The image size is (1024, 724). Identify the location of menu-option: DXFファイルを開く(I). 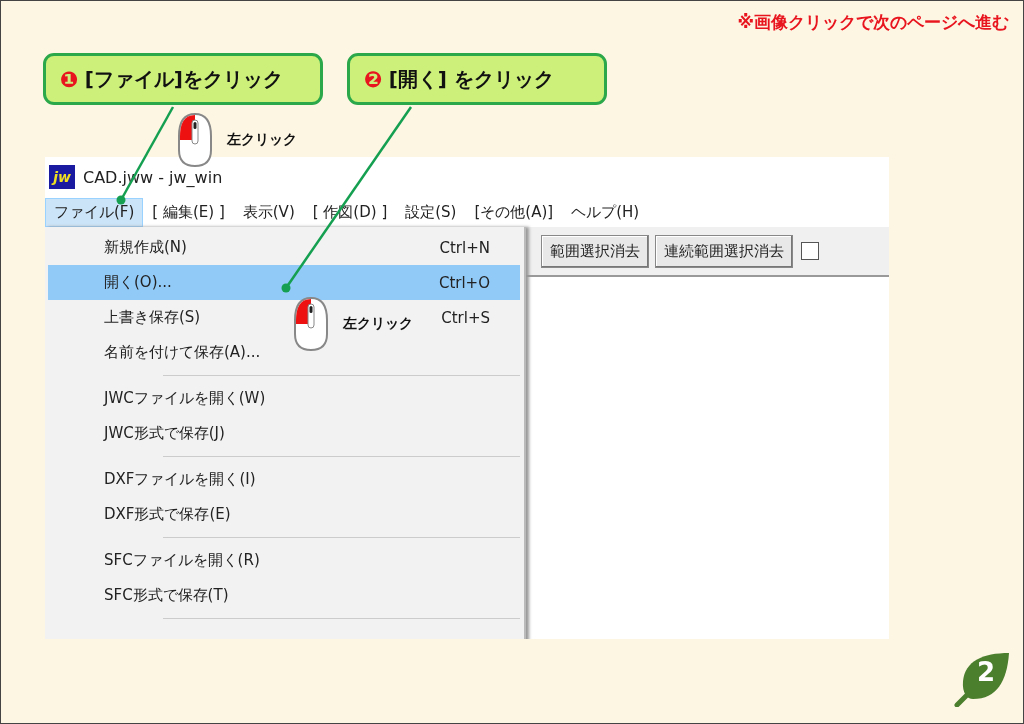
(180, 479).